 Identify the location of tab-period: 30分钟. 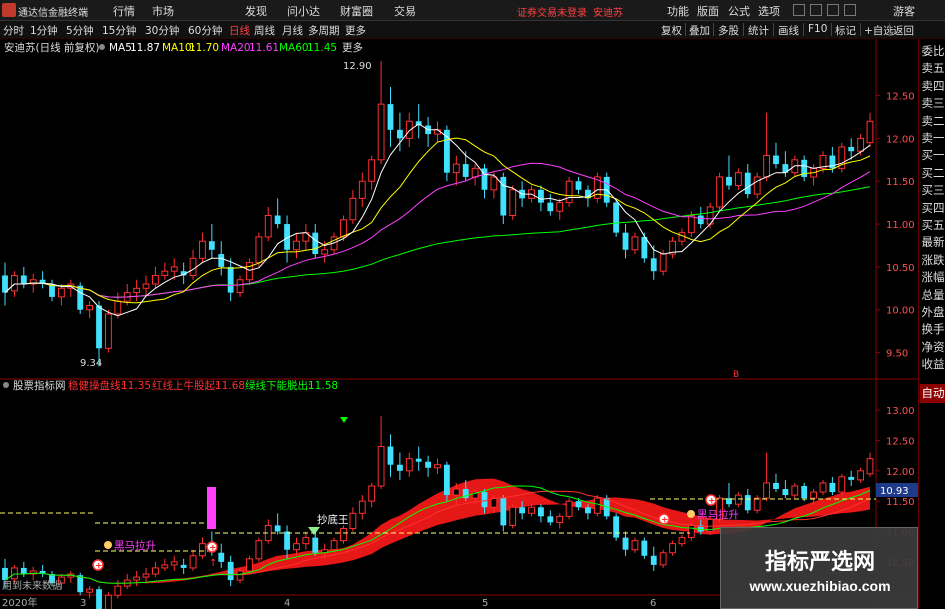
(162, 30).